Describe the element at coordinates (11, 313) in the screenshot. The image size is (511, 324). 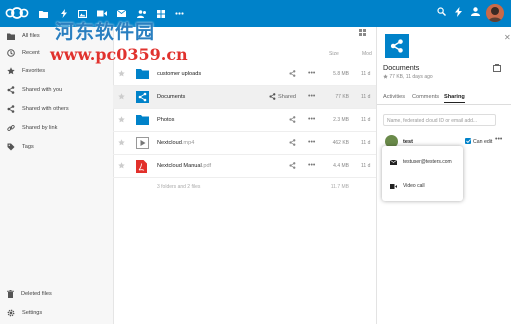
I see `gear-icon` at that location.